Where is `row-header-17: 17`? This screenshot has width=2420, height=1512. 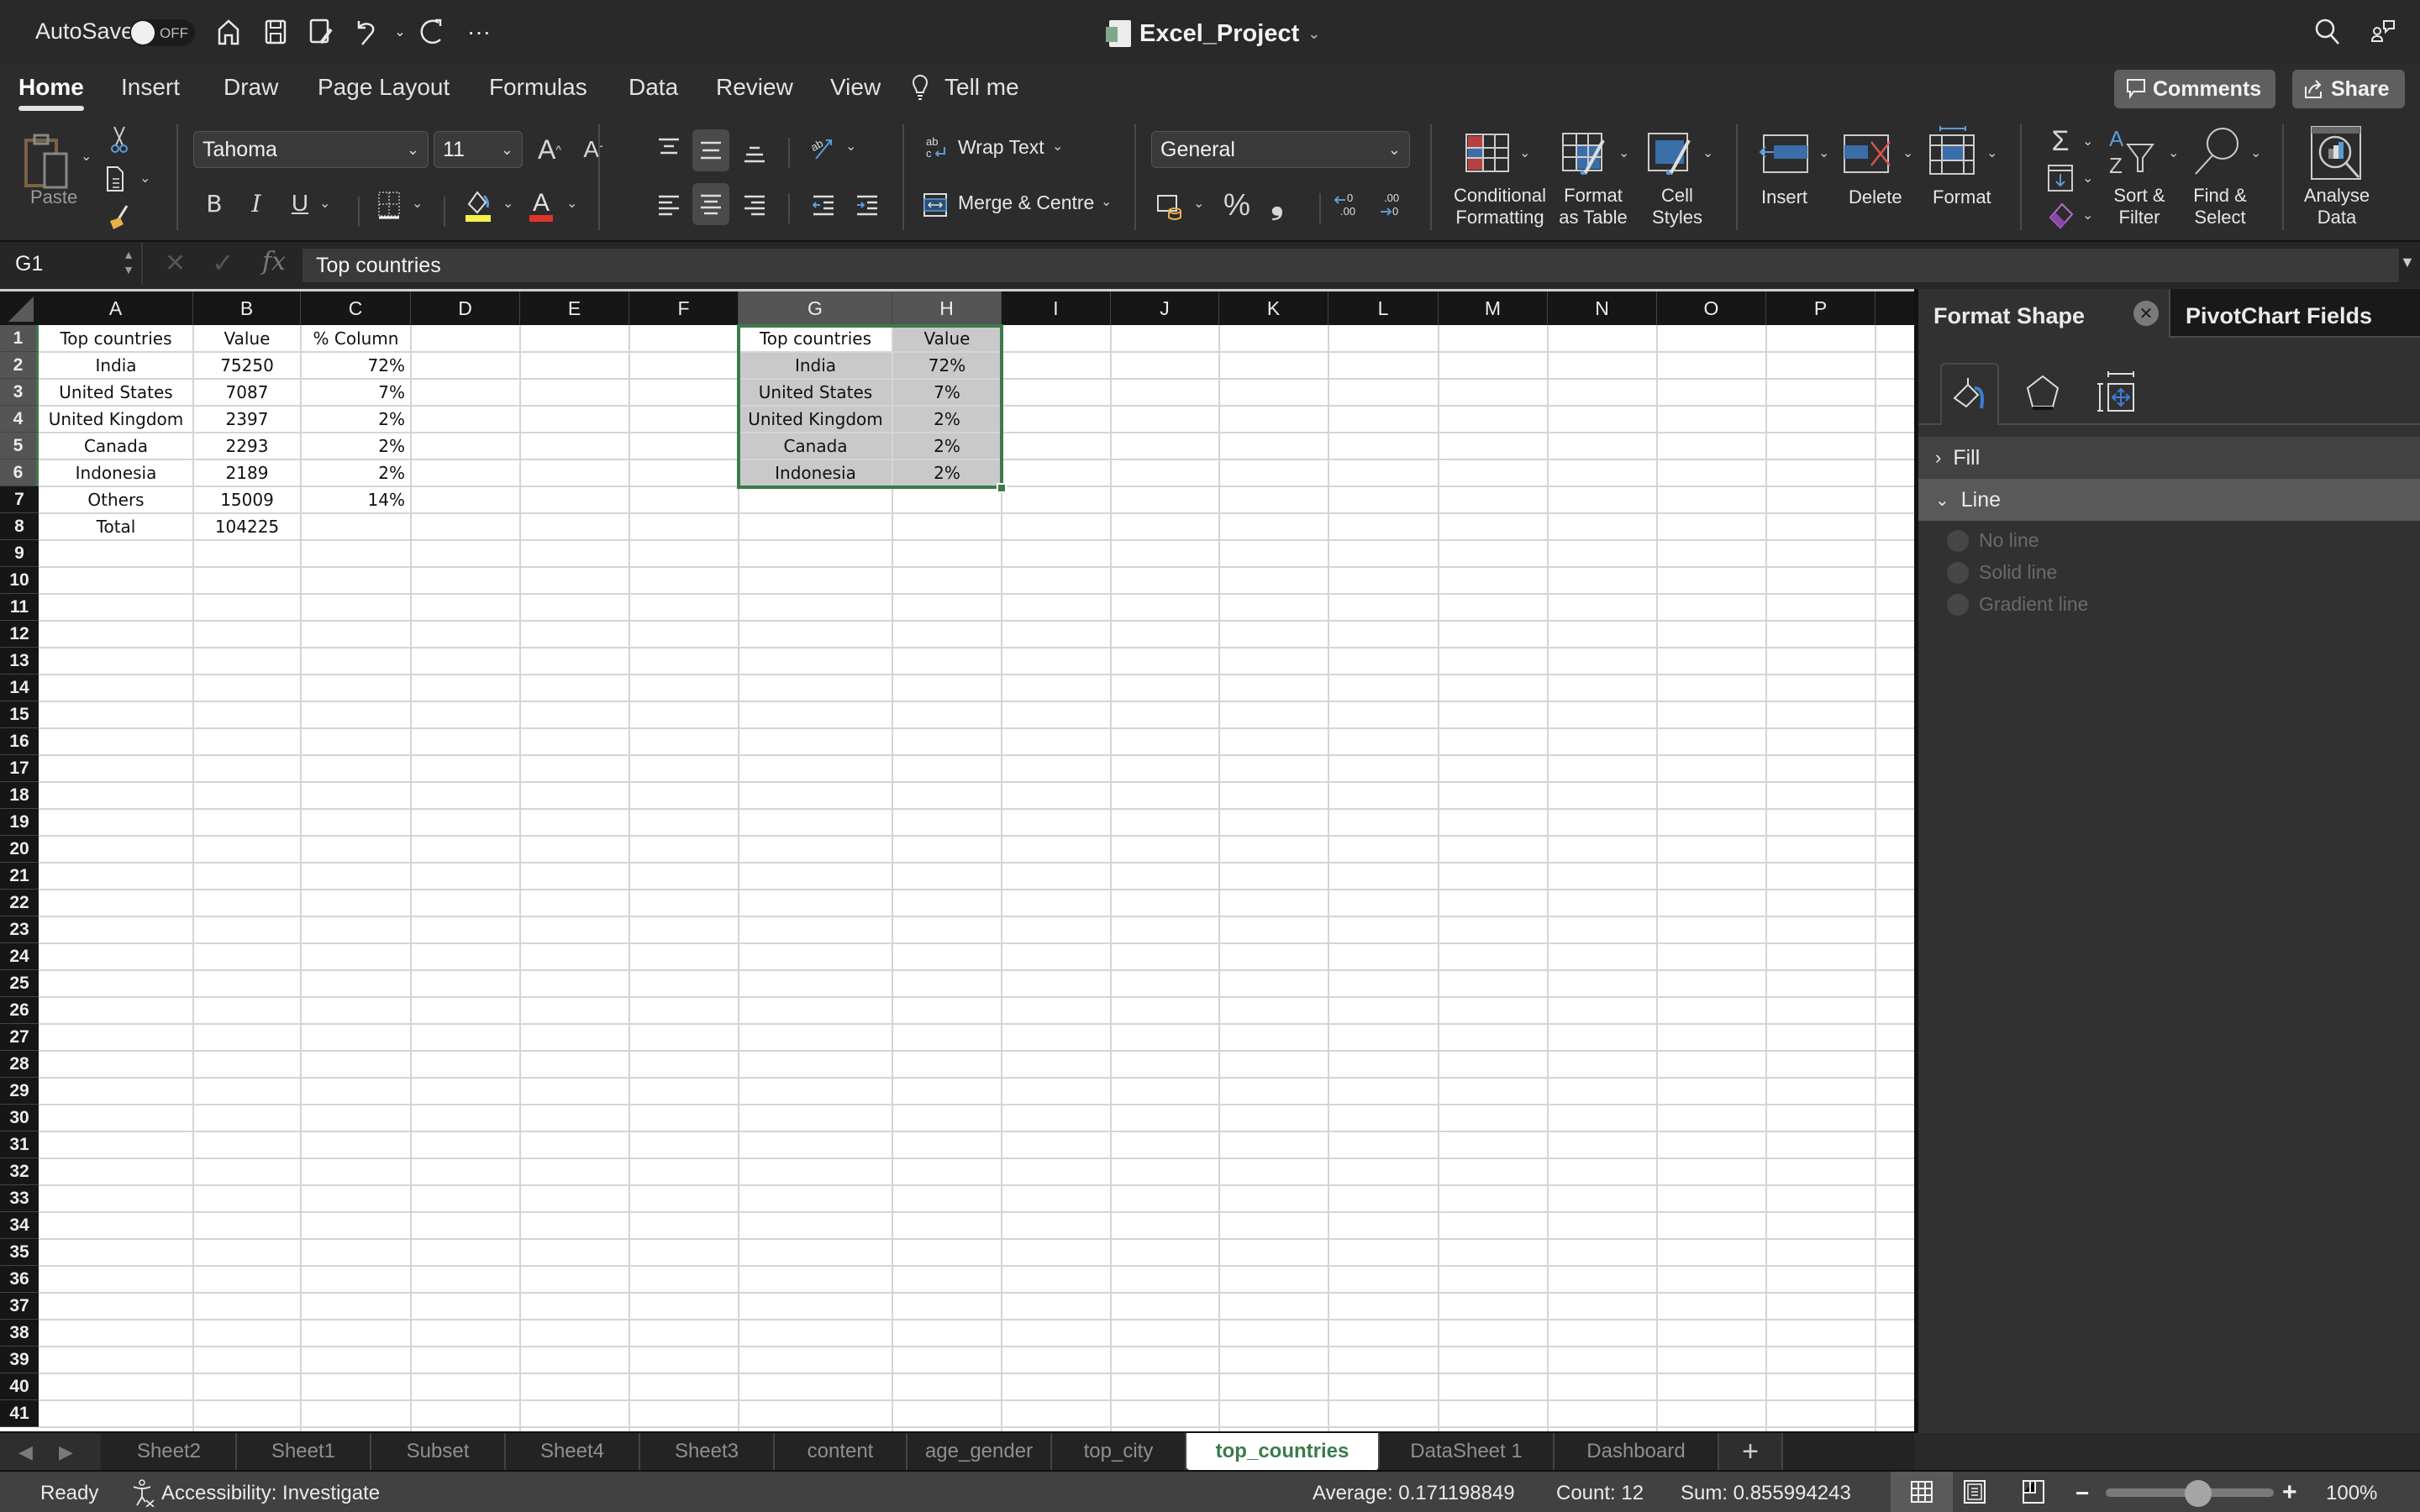
row-header-17: 17 is located at coordinates (19, 768).